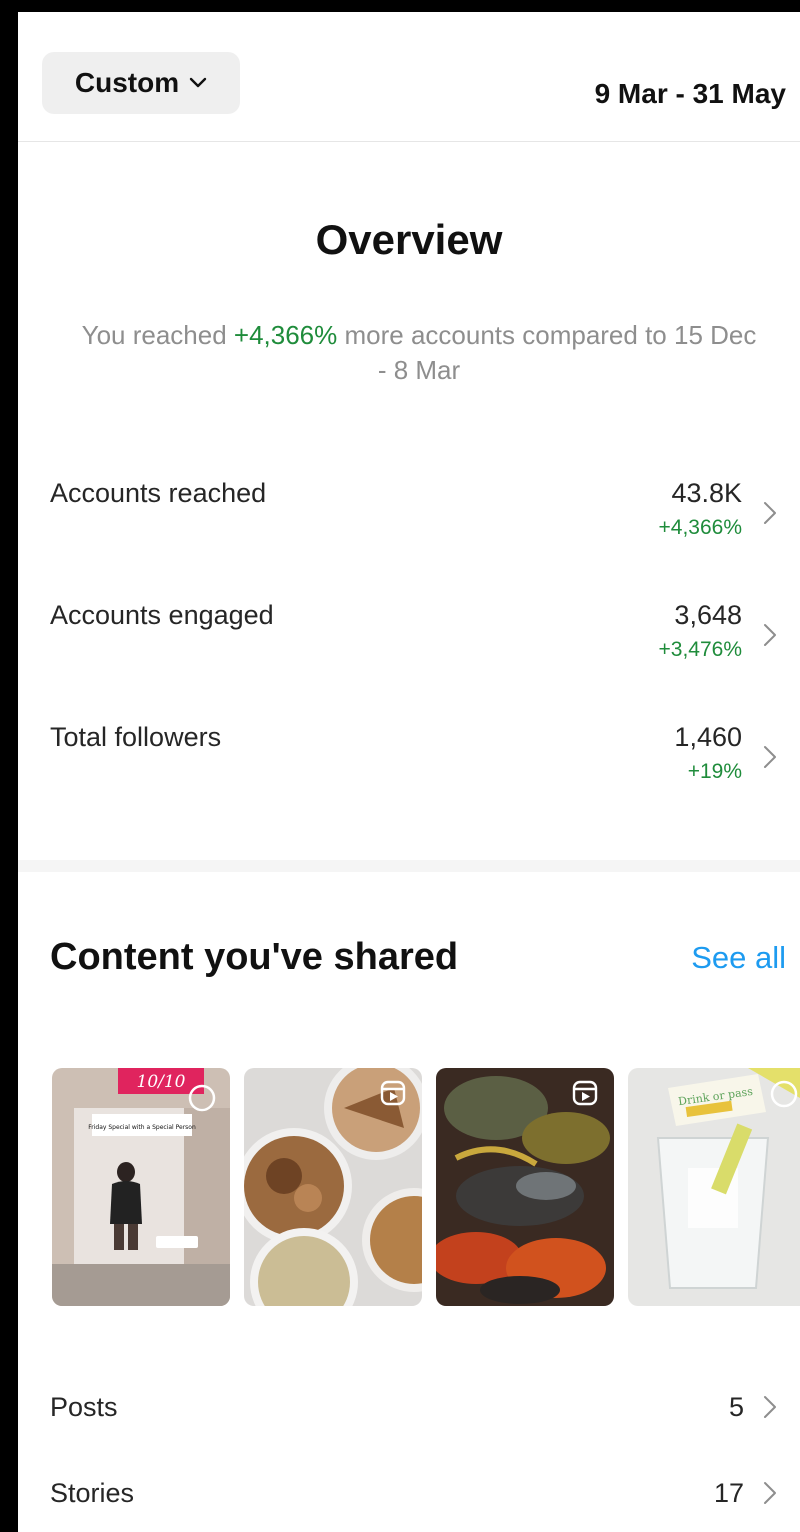 The height and width of the screenshot is (1532, 800). Describe the element at coordinates (409, 515) in the screenshot. I see `metric-accounts-reached: Accounts reached 43.8K +4,366%` at that location.